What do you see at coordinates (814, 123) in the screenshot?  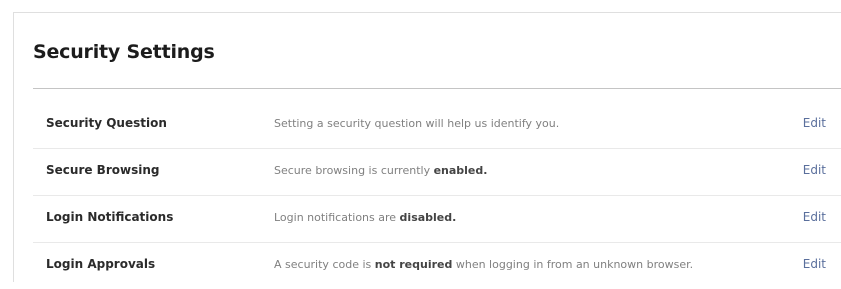 I see `edit-security-question-link: Edit` at bounding box center [814, 123].